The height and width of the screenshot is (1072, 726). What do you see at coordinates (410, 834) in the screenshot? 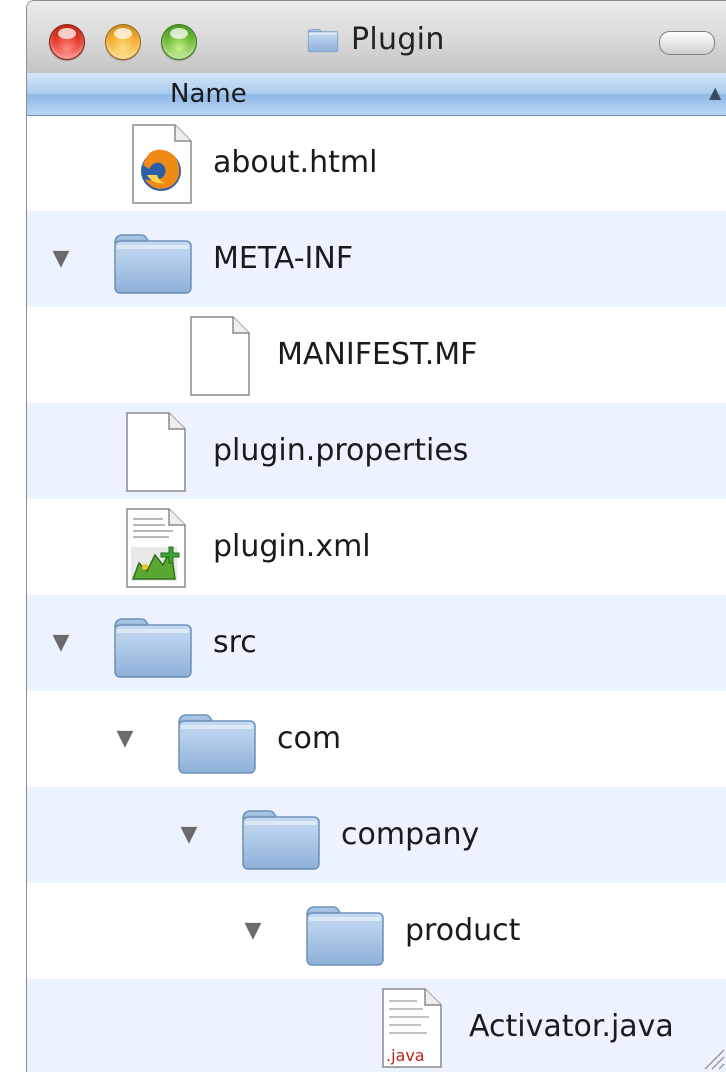
I see `folder-name: company` at bounding box center [410, 834].